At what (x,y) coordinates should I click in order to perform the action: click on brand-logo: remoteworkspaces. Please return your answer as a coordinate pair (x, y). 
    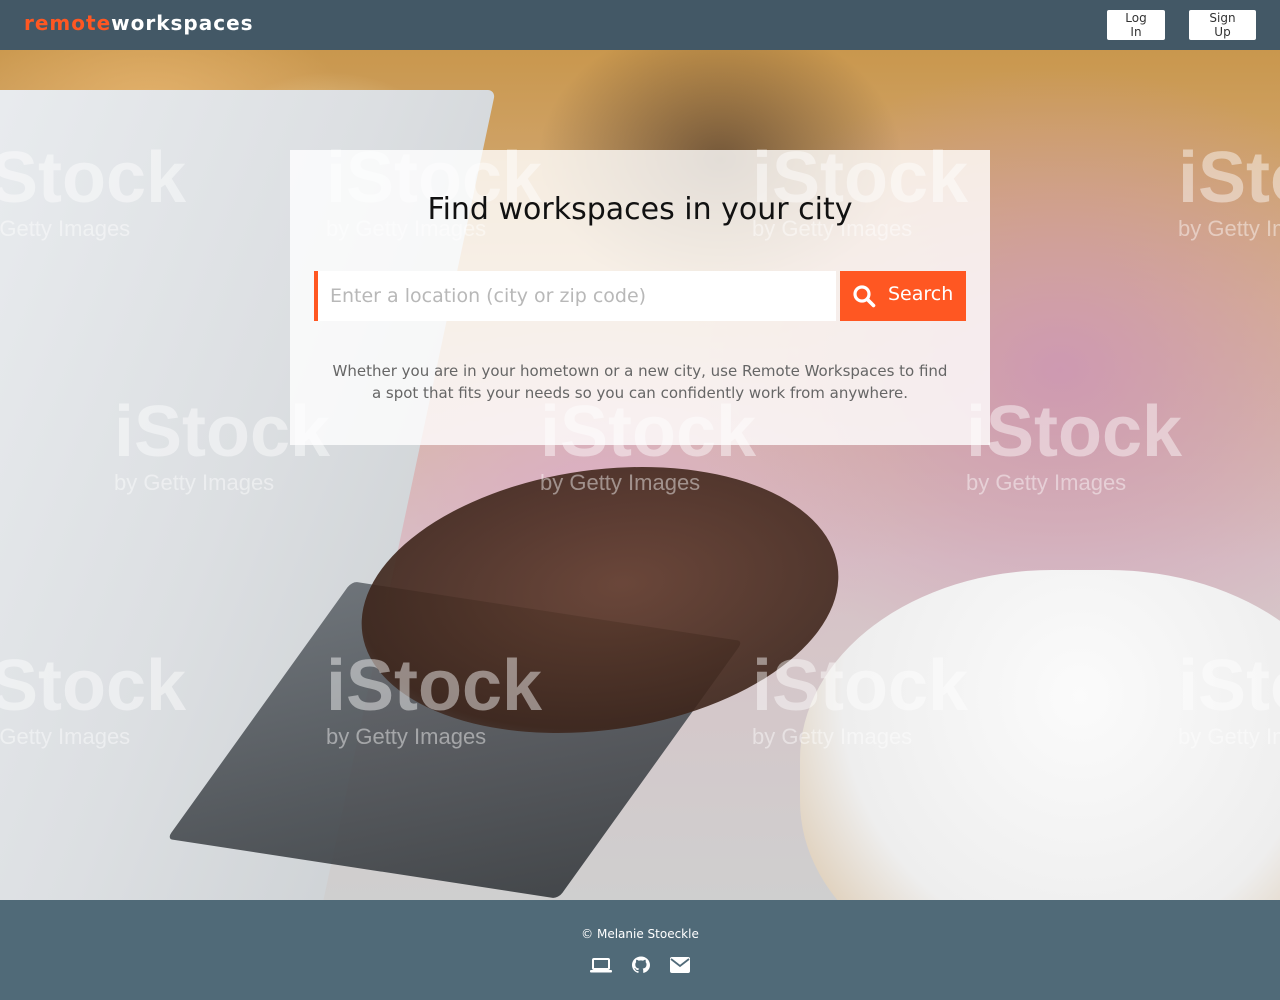
    Looking at the image, I should click on (139, 23).